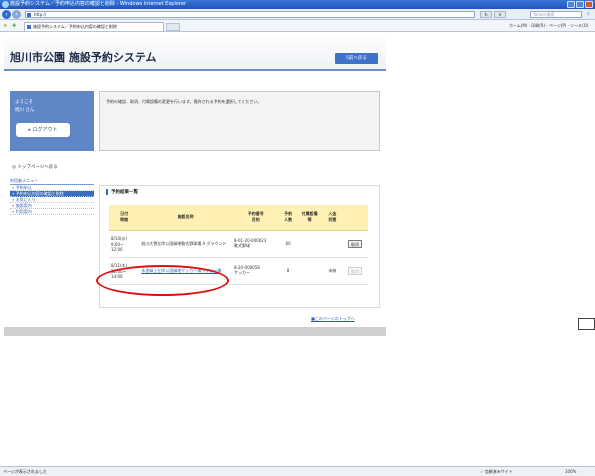  I want to click on window-controls, so click(580, 4).